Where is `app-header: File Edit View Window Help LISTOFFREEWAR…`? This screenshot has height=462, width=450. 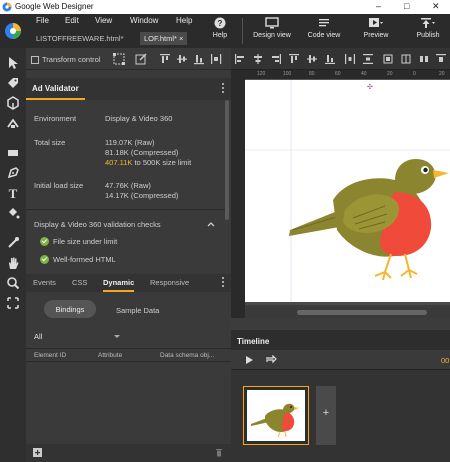
app-header: File Edit View Window Help LISTOFFREEWAR… is located at coordinates (225, 31).